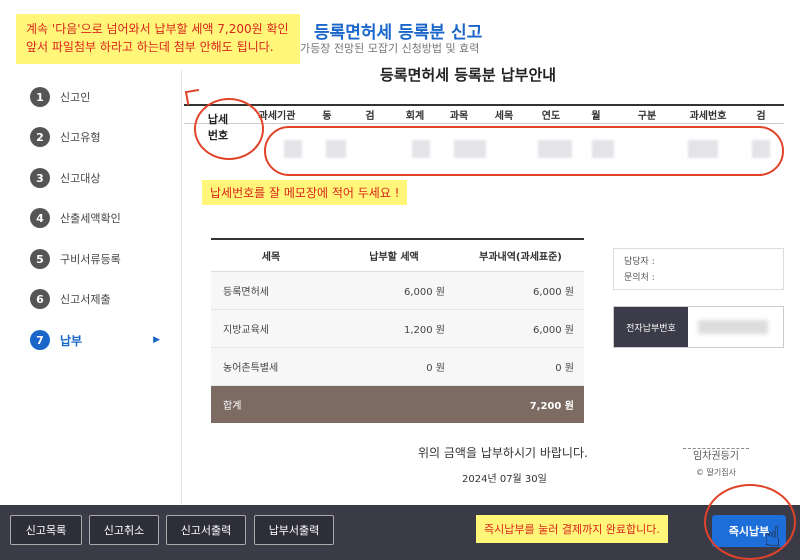  What do you see at coordinates (394, 257) in the screenshot?
I see `column-header: 납부할 세액` at bounding box center [394, 257].